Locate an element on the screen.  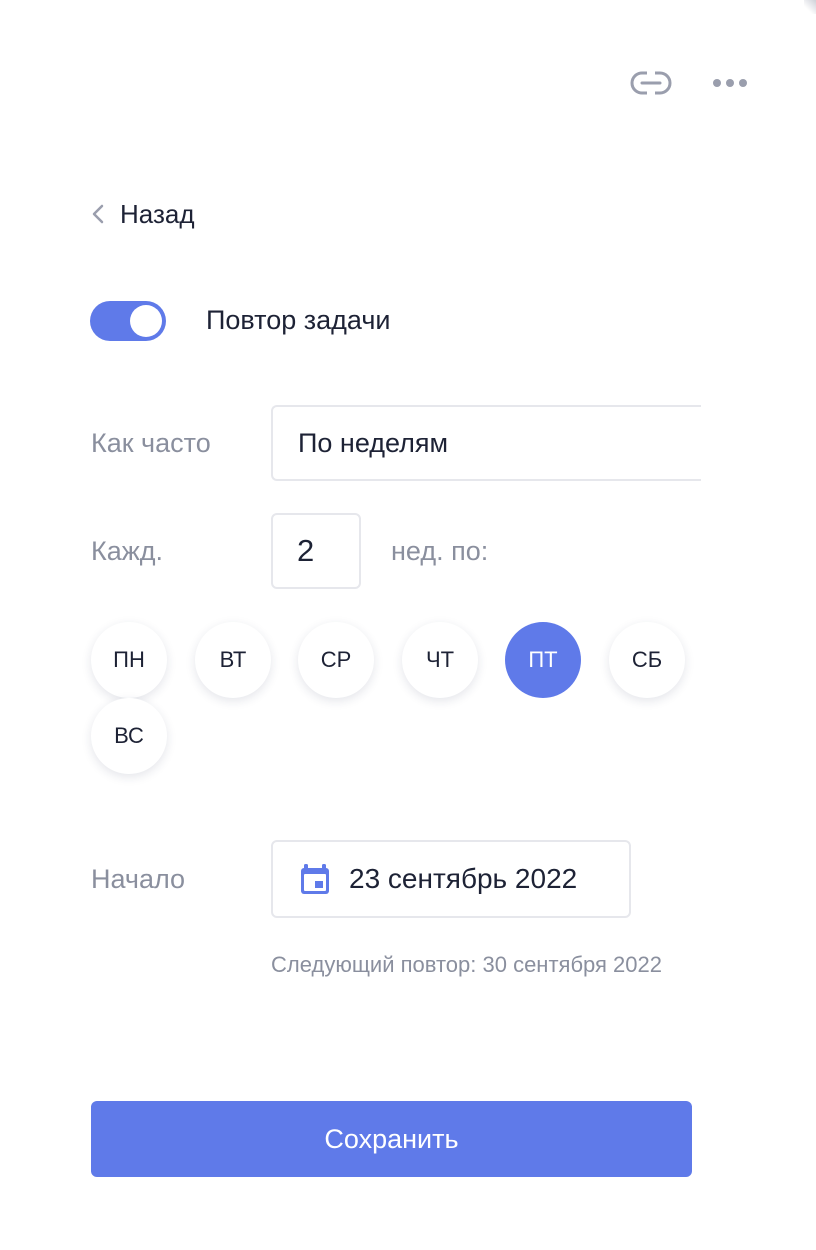
start-date-value: 23 сентябрь 2022 is located at coordinates (463, 878).